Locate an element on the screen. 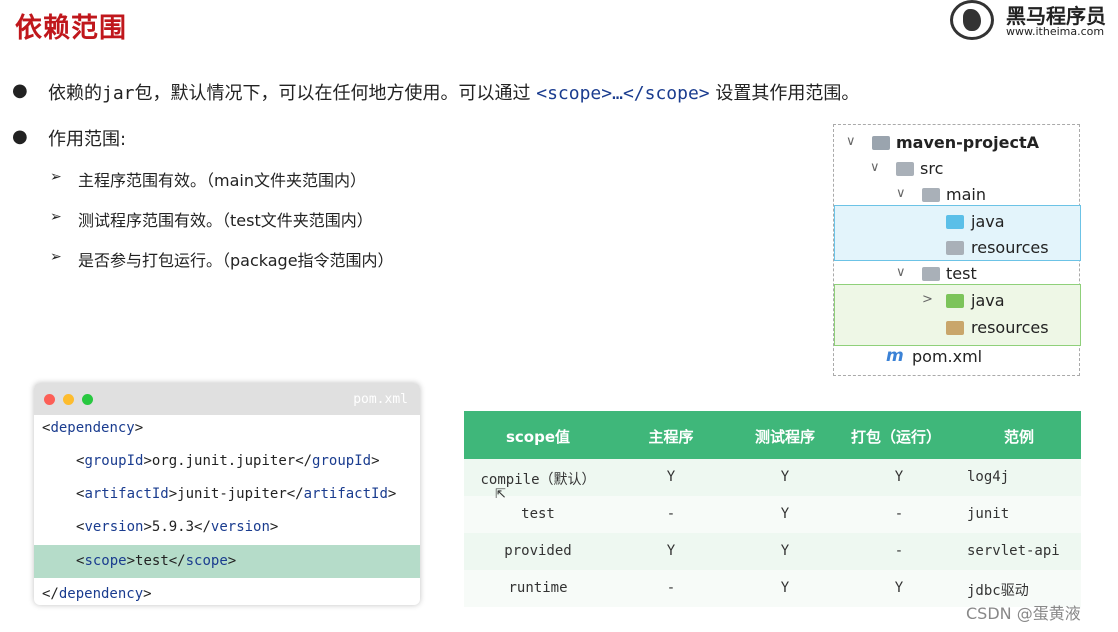 This screenshot has height=632, width=1118. code-line: <version>5.9.3</version> is located at coordinates (177, 527).